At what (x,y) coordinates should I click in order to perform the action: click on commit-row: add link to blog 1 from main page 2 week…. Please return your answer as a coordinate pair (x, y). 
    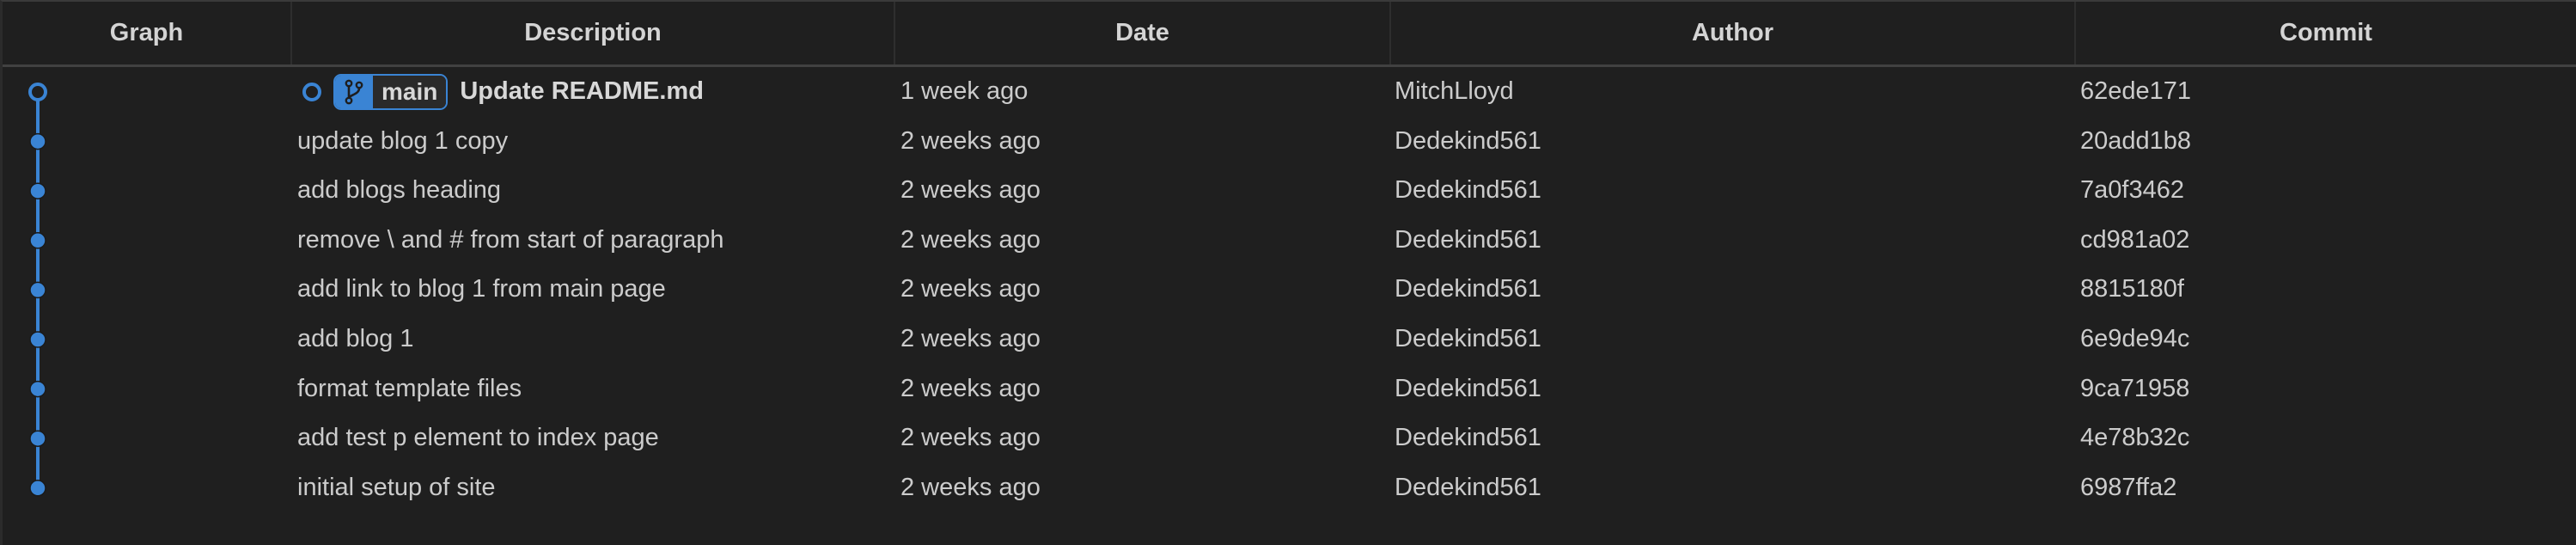
    Looking at the image, I should click on (1289, 290).